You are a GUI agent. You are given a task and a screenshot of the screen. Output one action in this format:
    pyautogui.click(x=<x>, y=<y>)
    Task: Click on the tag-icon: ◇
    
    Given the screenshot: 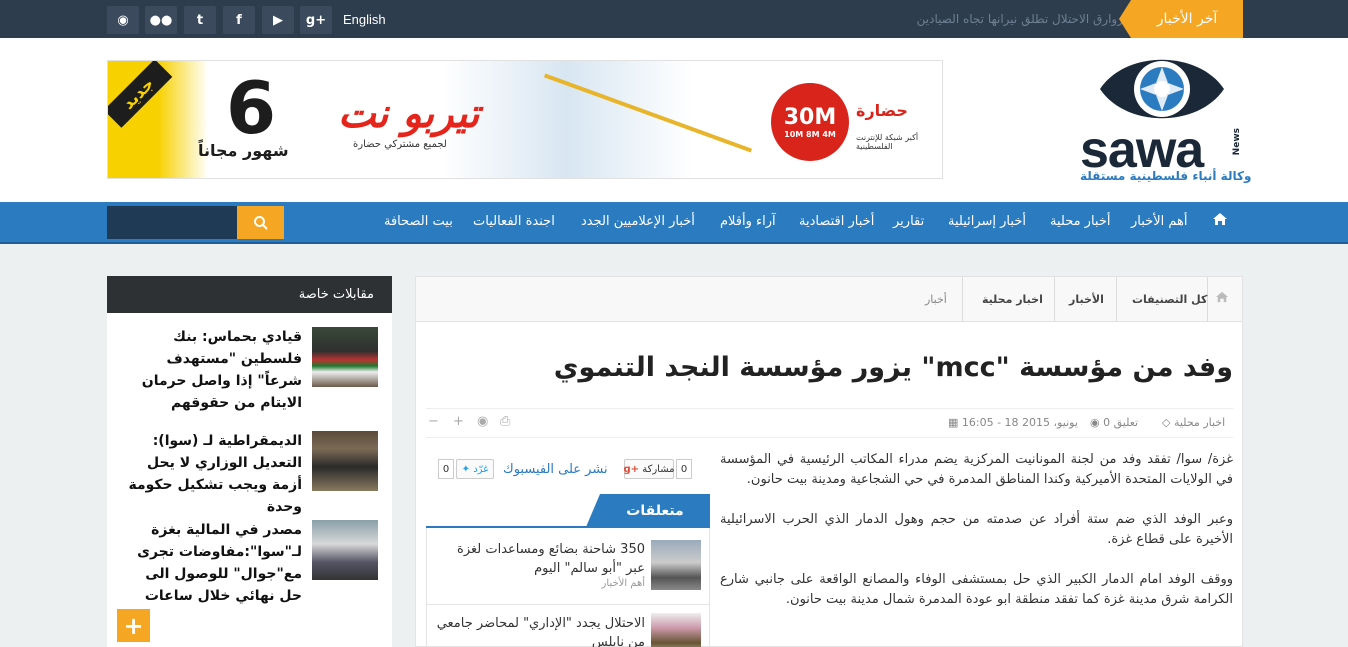 What is the action you would take?
    pyautogui.click(x=1168, y=422)
    